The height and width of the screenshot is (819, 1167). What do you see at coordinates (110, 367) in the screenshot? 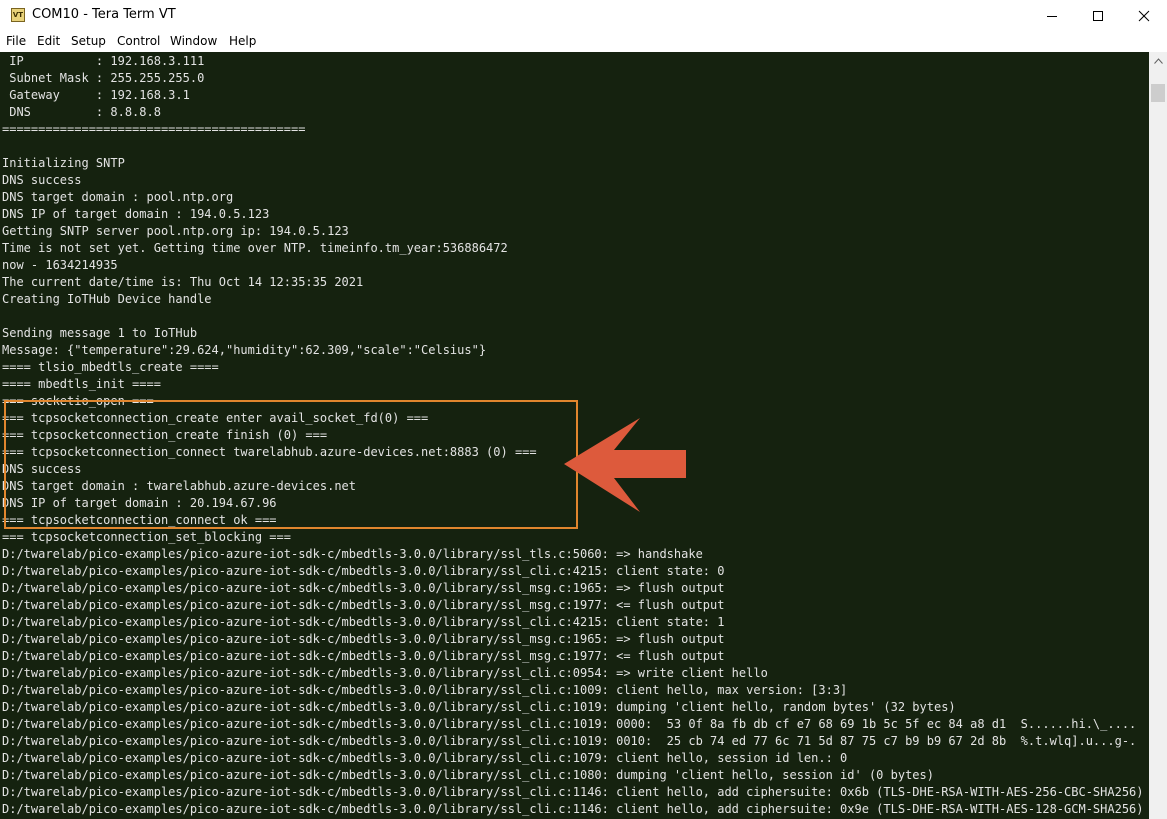
I see `terminal-line: ==== tlsio_mbedtls_create ====` at bounding box center [110, 367].